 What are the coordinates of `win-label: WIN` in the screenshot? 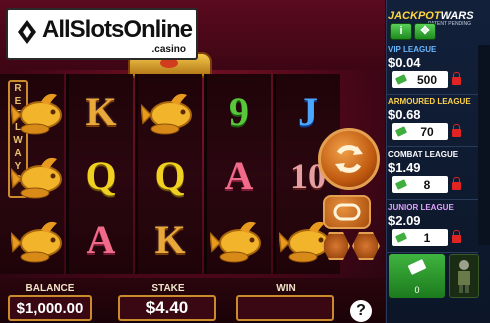 It's located at (286, 288).